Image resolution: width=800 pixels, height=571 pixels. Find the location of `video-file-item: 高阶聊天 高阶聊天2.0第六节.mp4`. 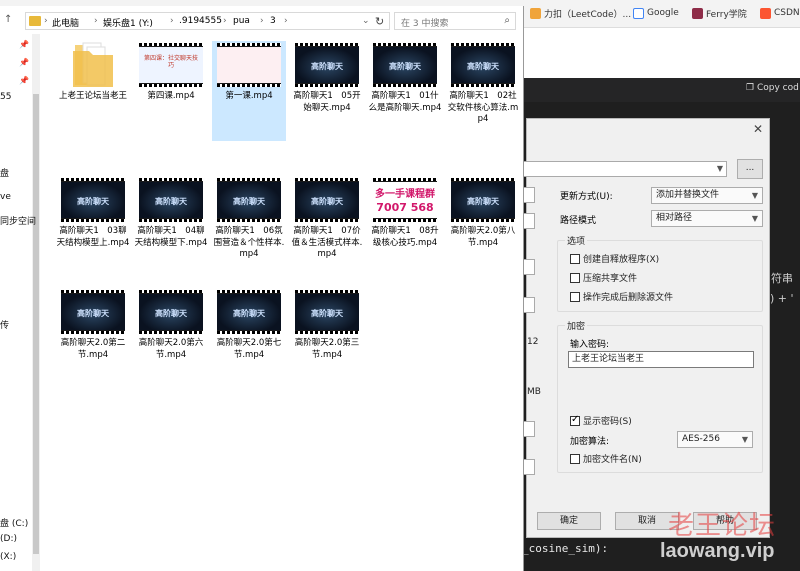

video-file-item: 高阶聊天 高阶聊天2.0第六节.mp4 is located at coordinates (171, 338).